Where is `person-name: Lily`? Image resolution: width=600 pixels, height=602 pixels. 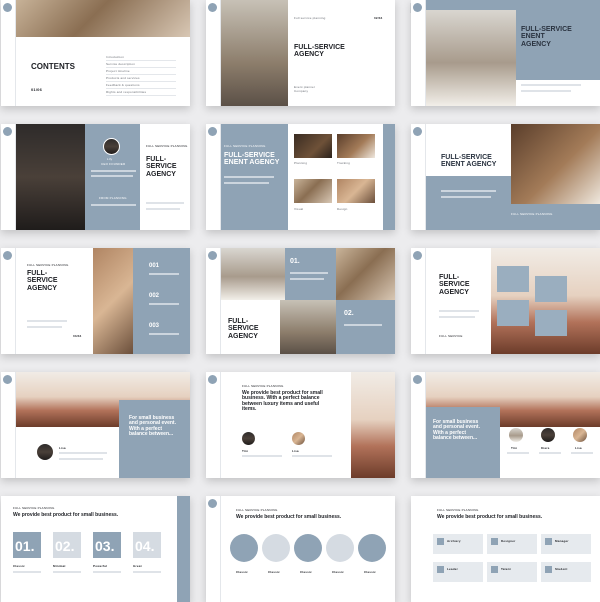
person-name: Lily is located at coordinates (110, 159).